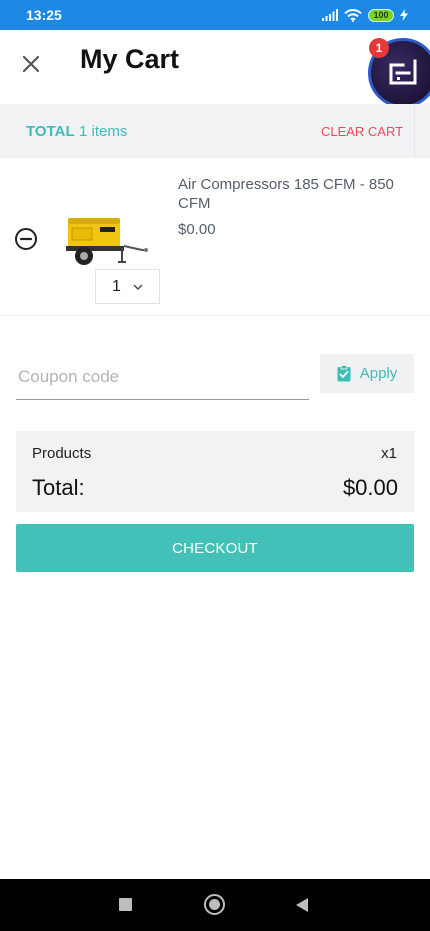 The image size is (430, 931). Describe the element at coordinates (403, 72) in the screenshot. I see `brand-logo-icon` at that location.